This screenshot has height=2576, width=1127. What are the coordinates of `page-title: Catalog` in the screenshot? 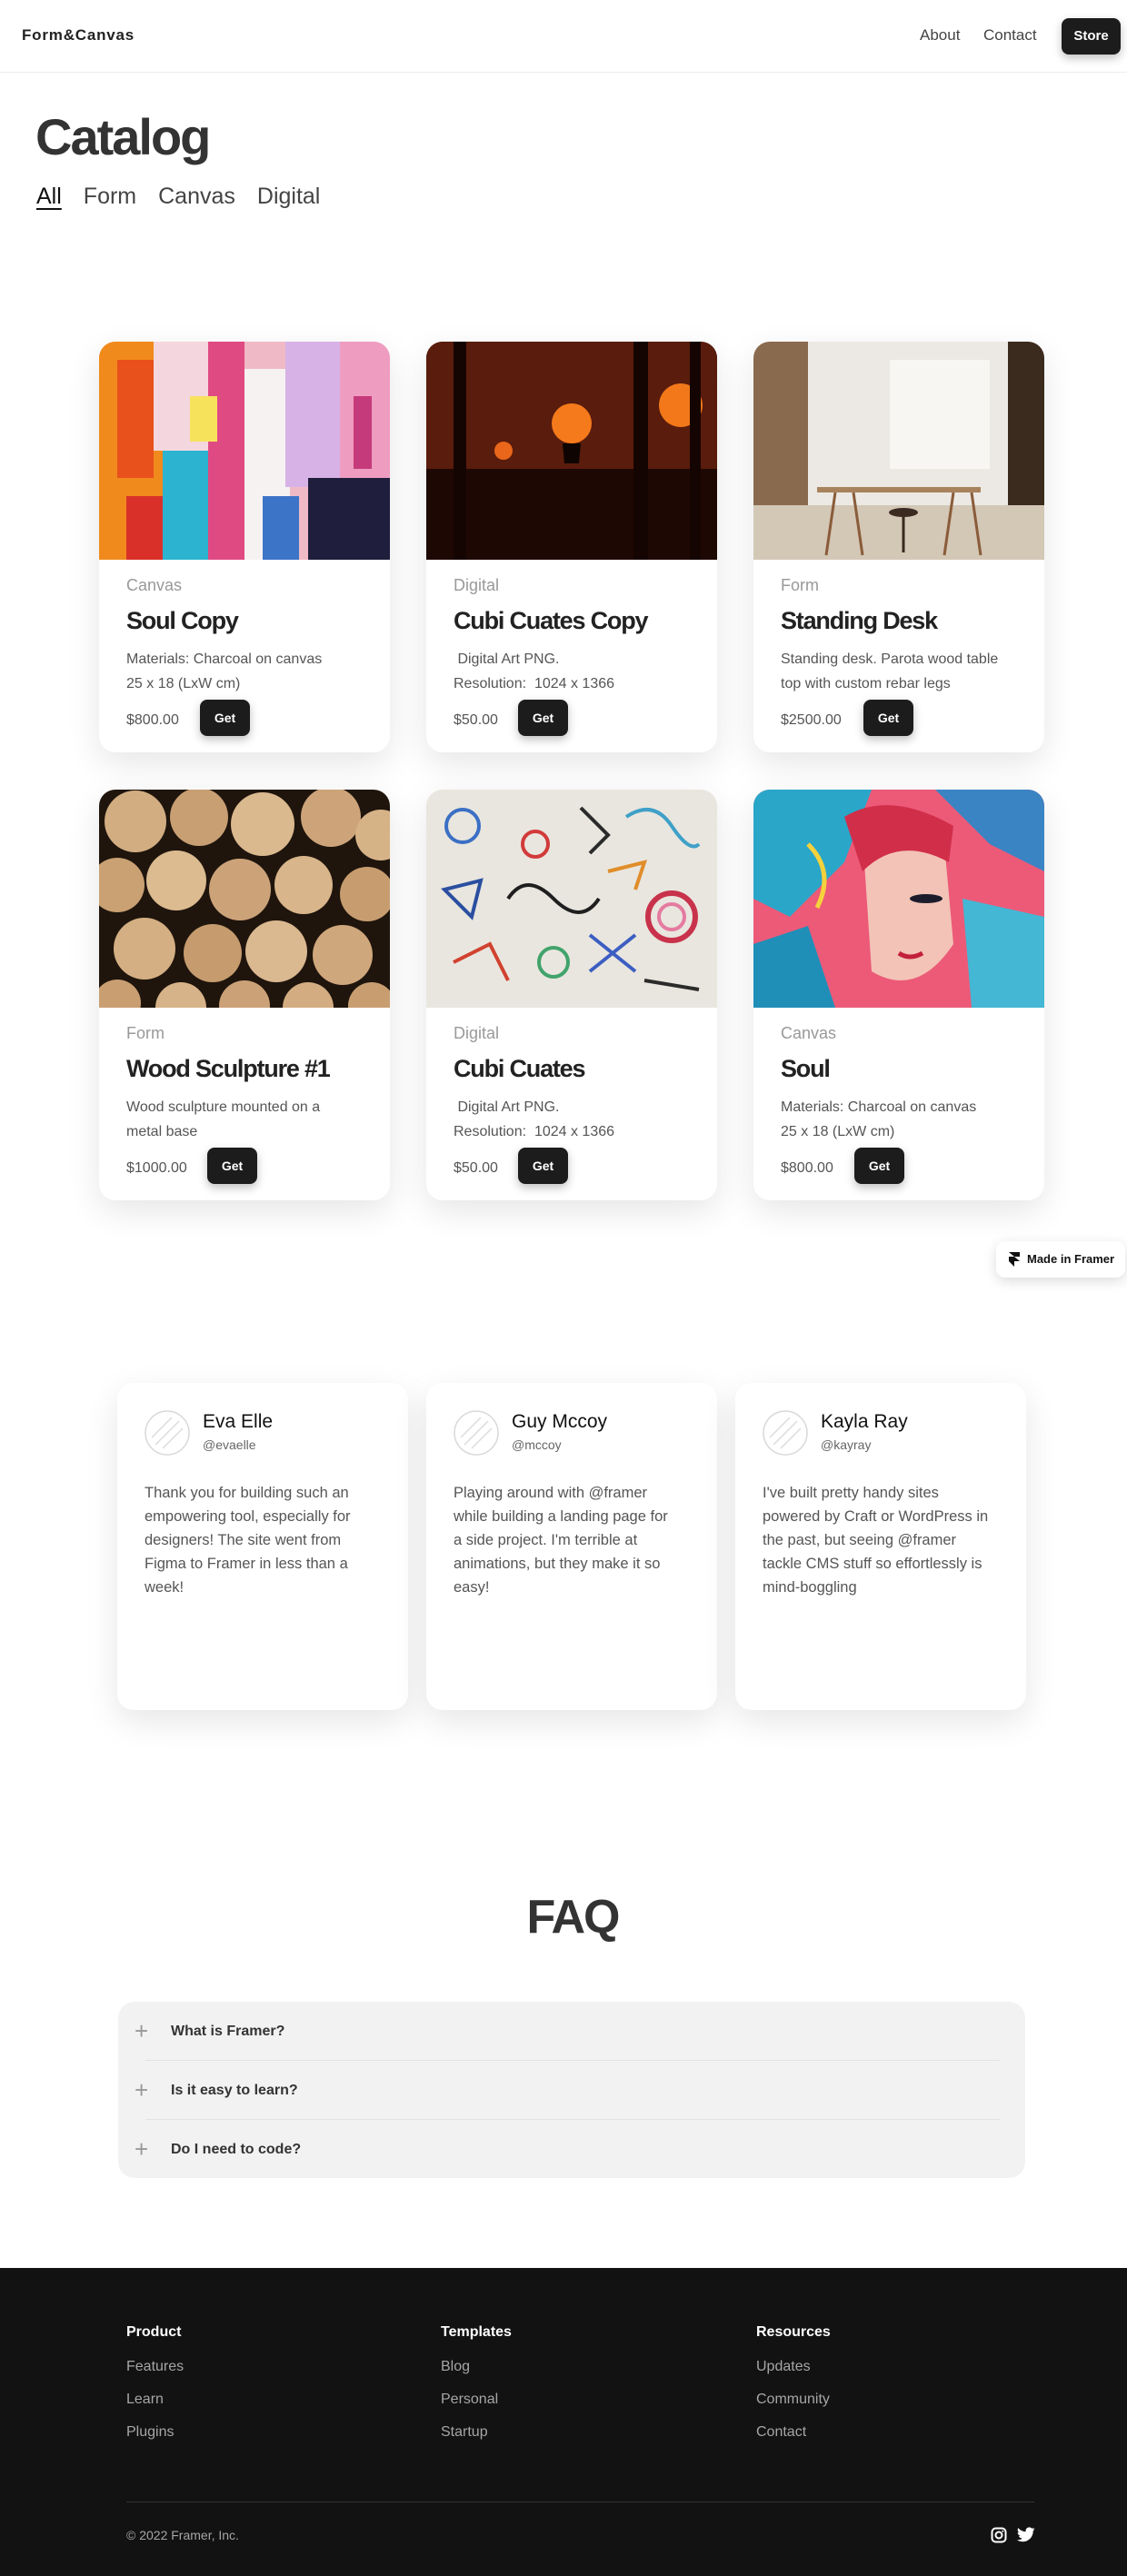 It's located at (123, 137).